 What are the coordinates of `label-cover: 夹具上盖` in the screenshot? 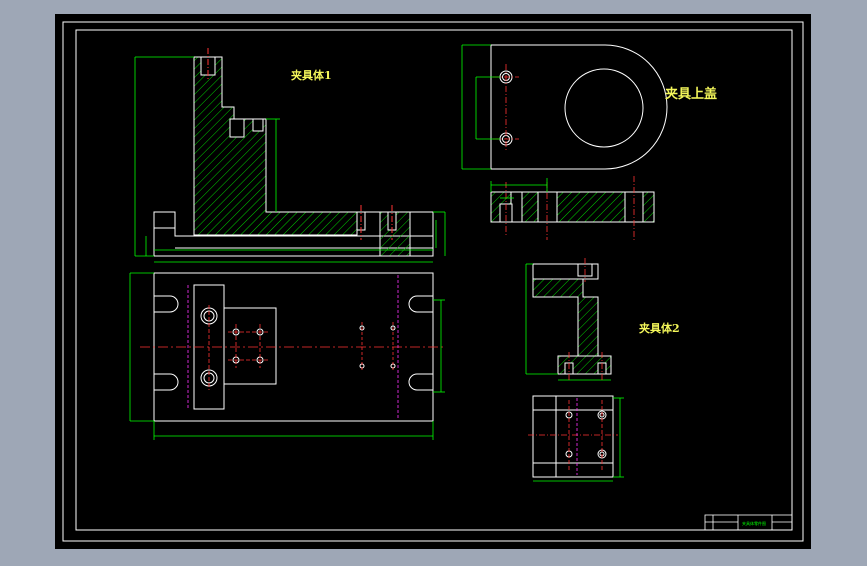 It's located at (691, 94).